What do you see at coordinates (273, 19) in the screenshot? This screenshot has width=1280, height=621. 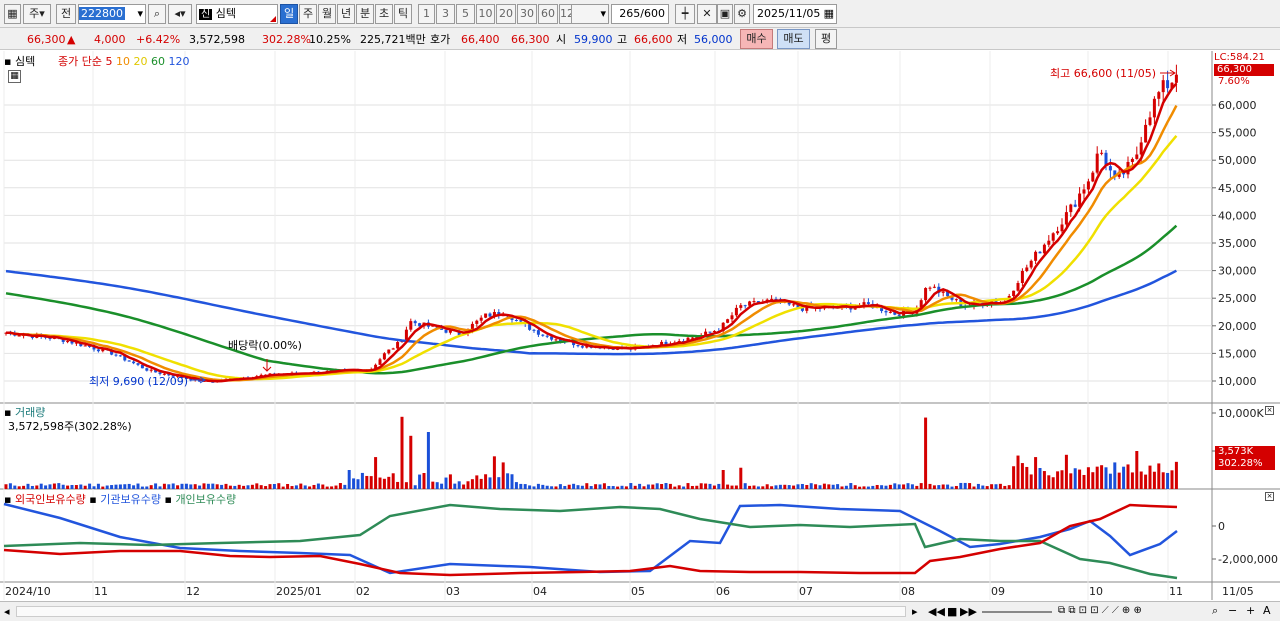 I see `corner-marker-icon` at bounding box center [273, 19].